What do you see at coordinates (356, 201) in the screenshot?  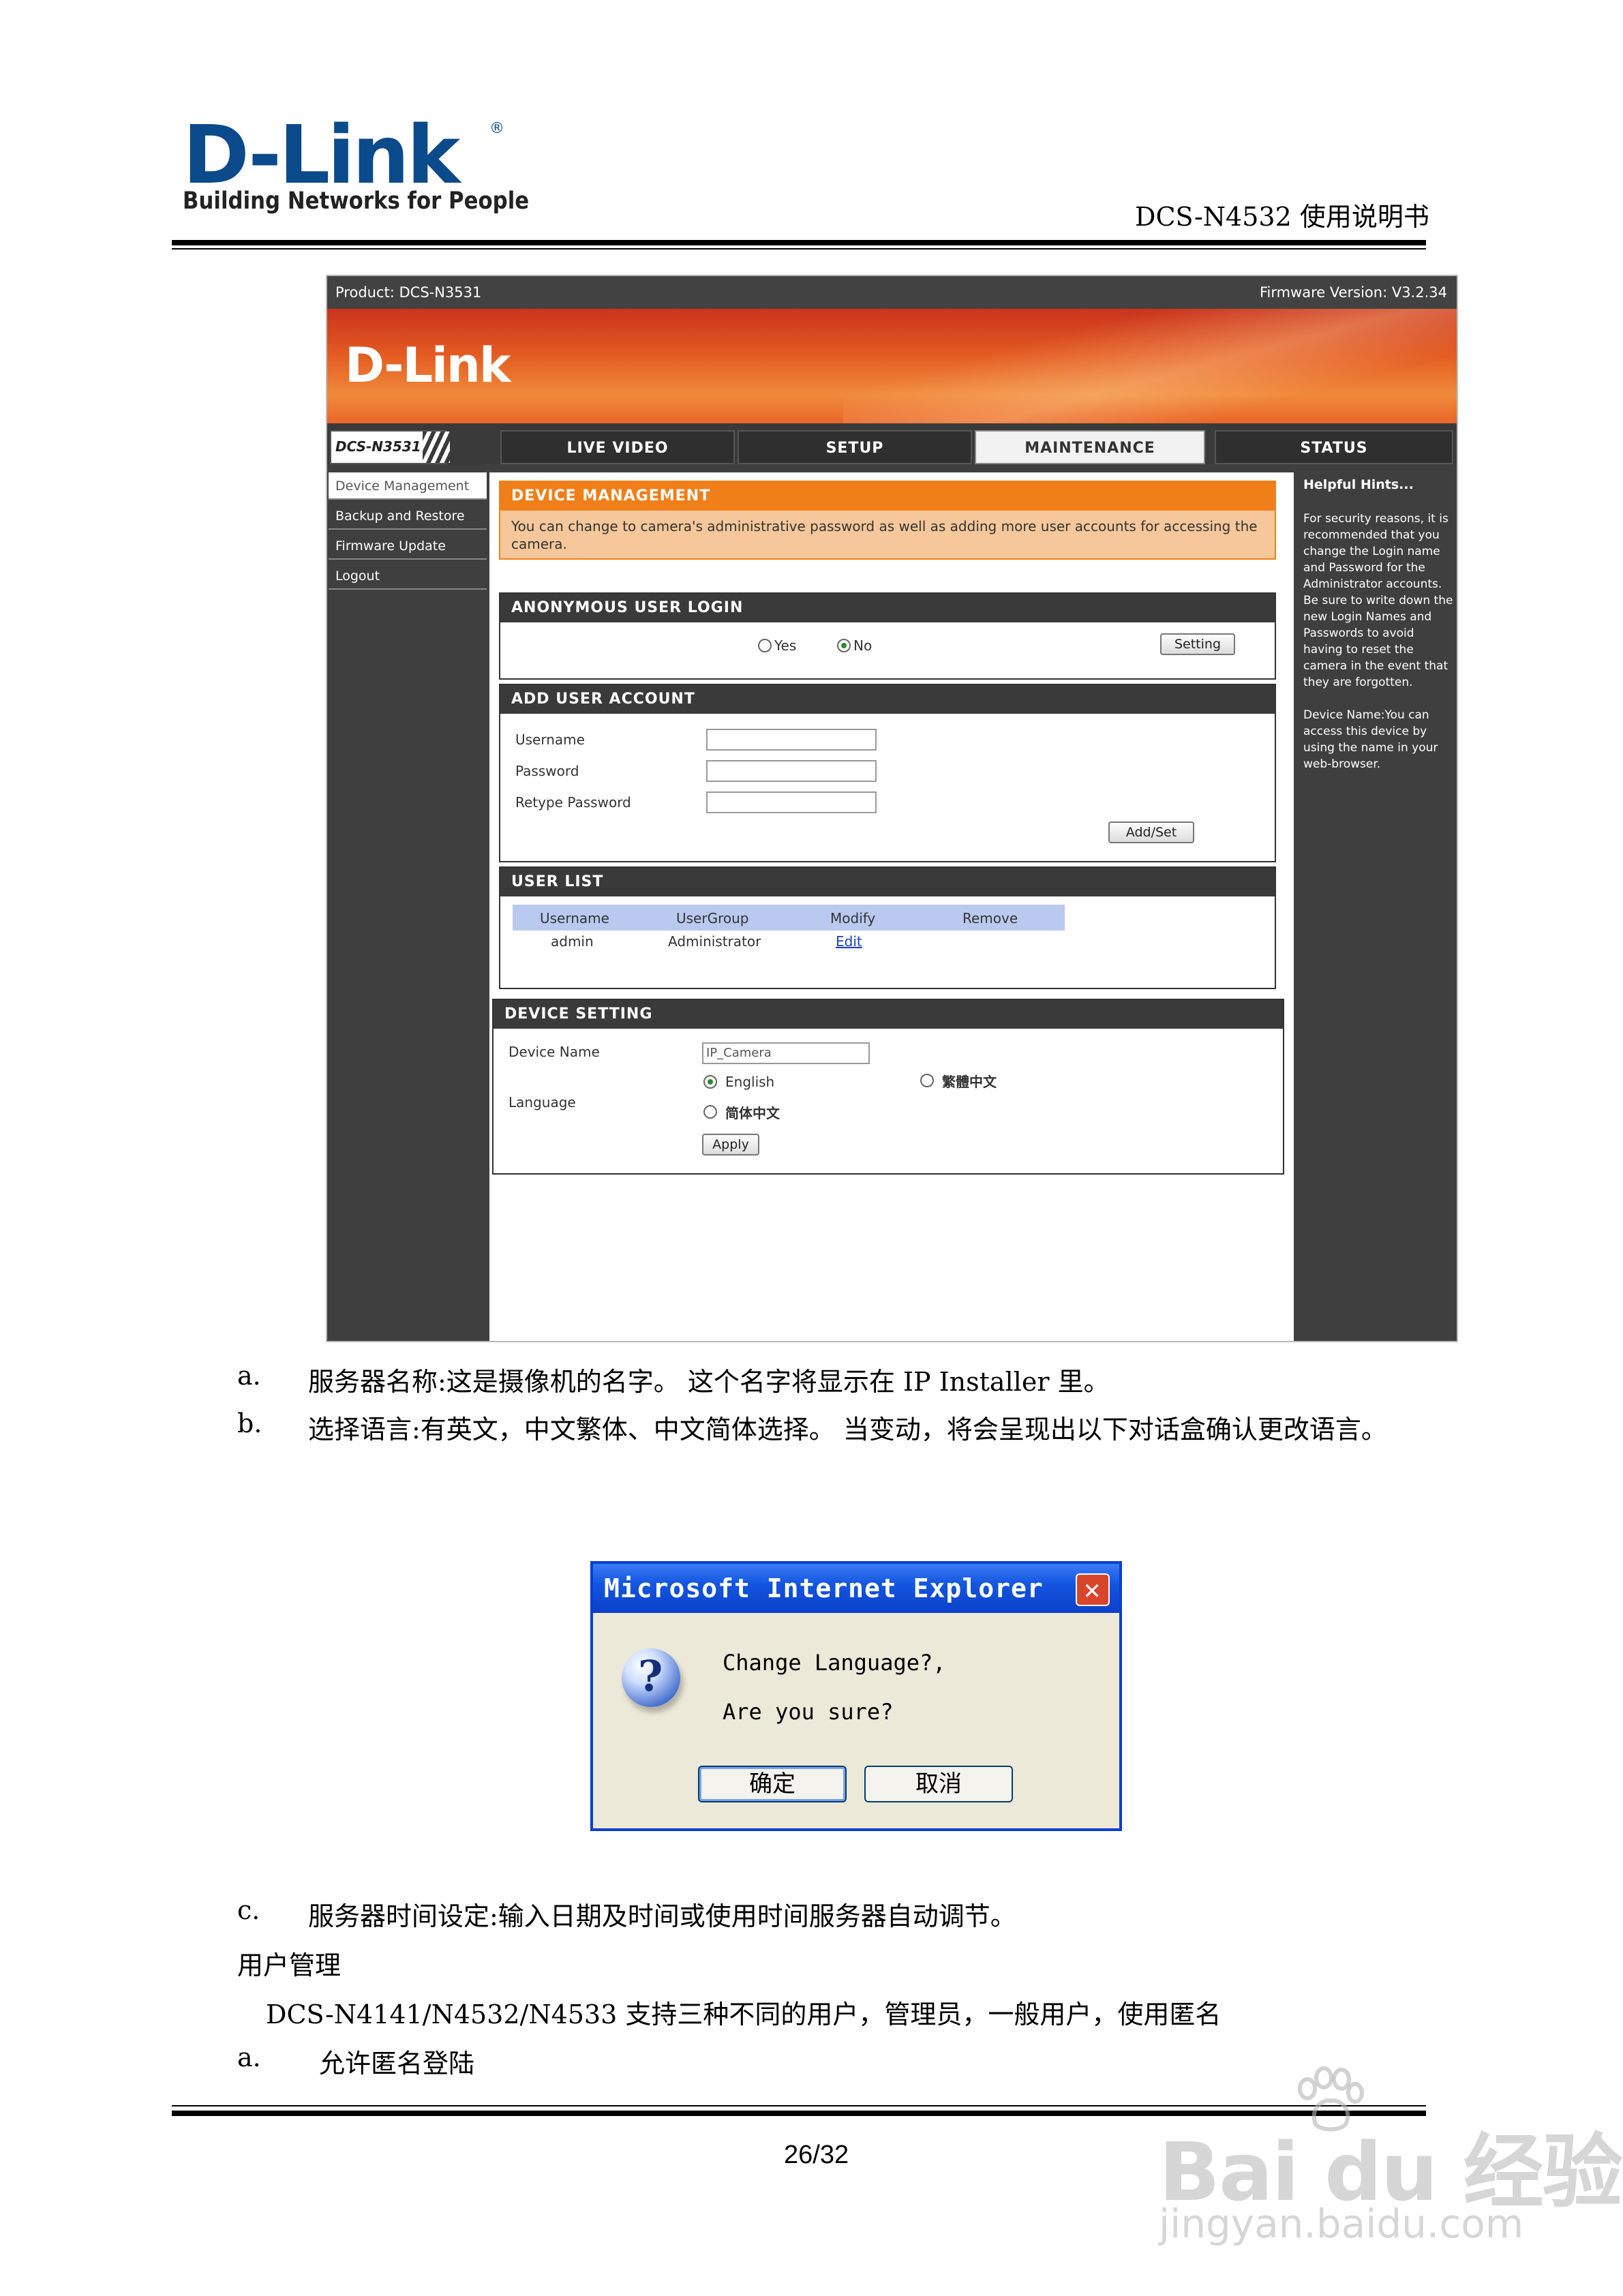 I see `logo-tagline: Building Networks for People` at bounding box center [356, 201].